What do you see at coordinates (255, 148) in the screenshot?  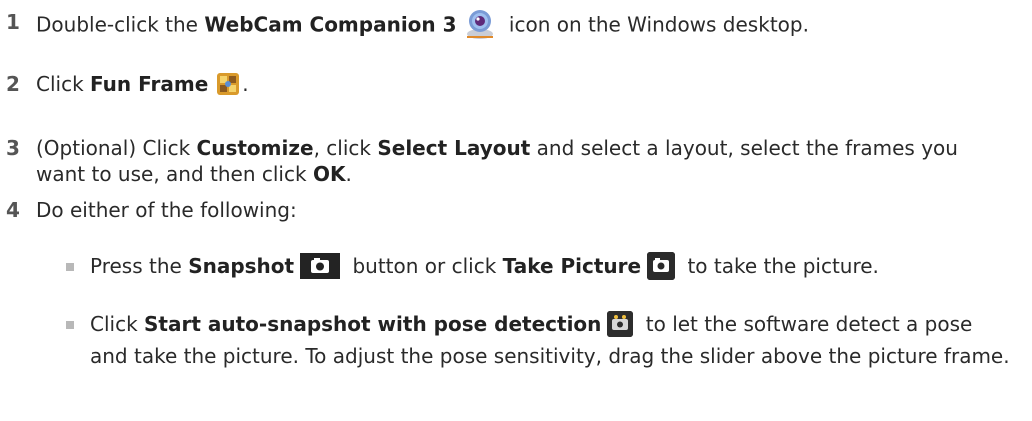 I see `customize-label: Customize` at bounding box center [255, 148].